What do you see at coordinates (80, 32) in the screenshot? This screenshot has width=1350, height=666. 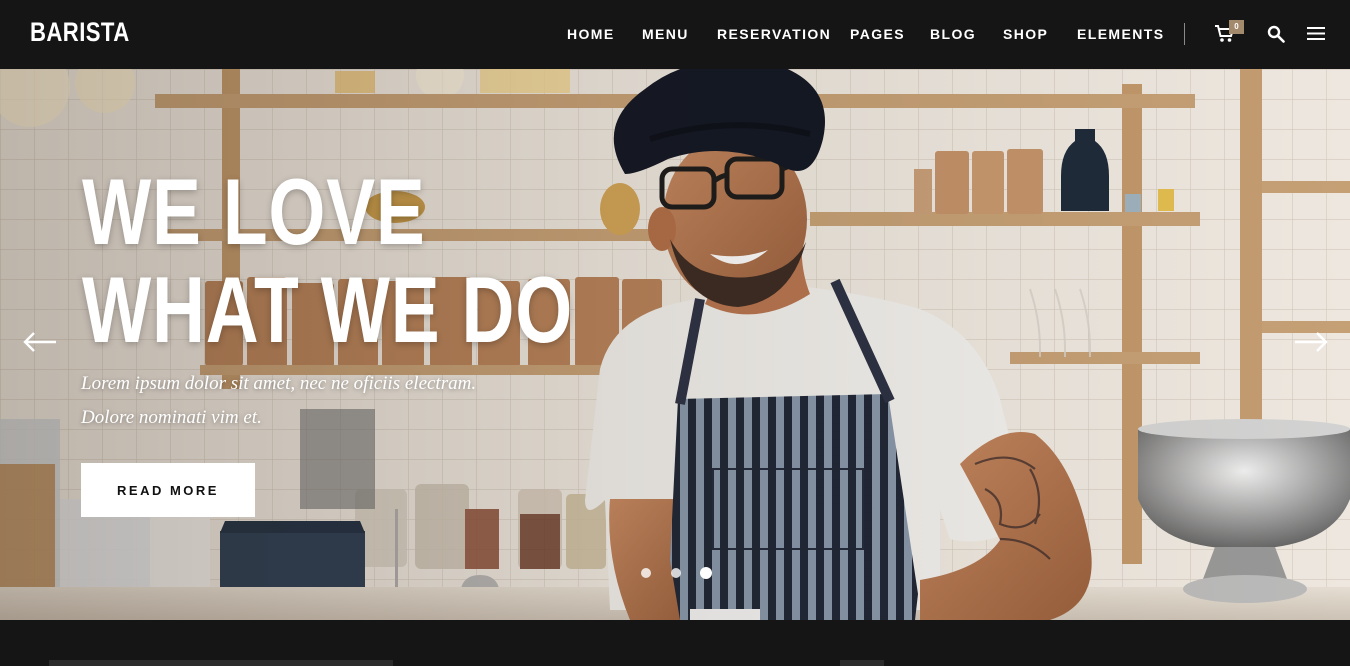 I see `site-logo: BARISTA` at bounding box center [80, 32].